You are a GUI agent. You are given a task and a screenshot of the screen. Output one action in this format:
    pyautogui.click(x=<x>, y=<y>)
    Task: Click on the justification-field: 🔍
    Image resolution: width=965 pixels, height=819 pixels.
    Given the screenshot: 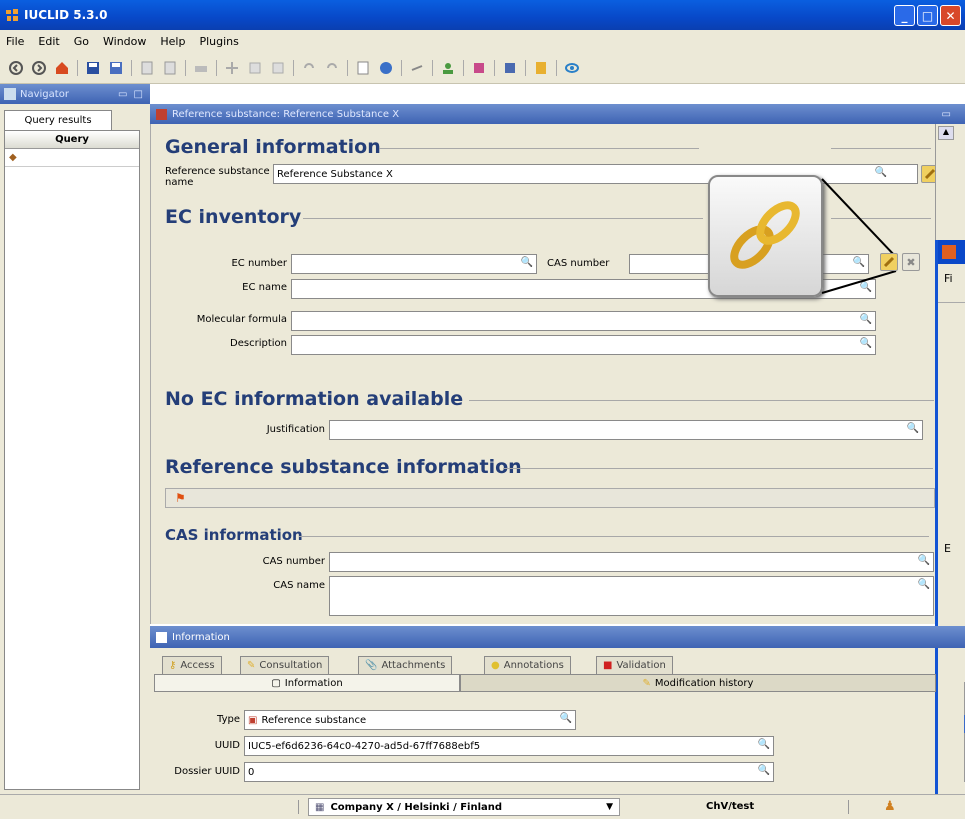 What is the action you would take?
    pyautogui.click(x=626, y=430)
    